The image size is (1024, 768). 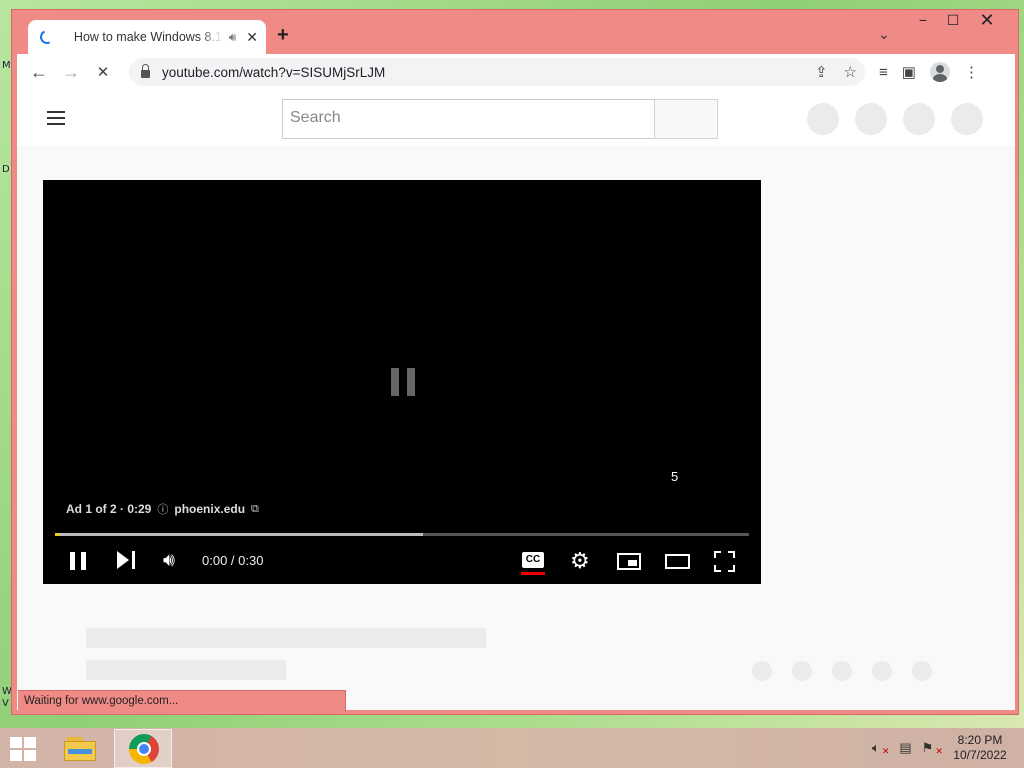 What do you see at coordinates (677, 561) in the screenshot?
I see `theater-mode-button` at bounding box center [677, 561].